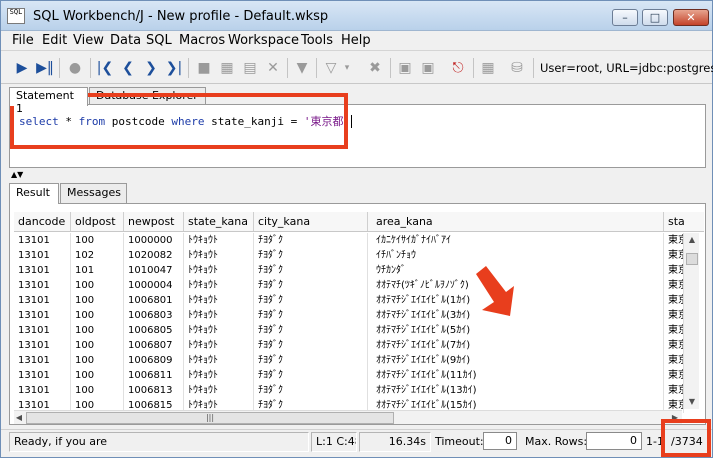  I want to click on column-header: oldpost, so click(97, 221).